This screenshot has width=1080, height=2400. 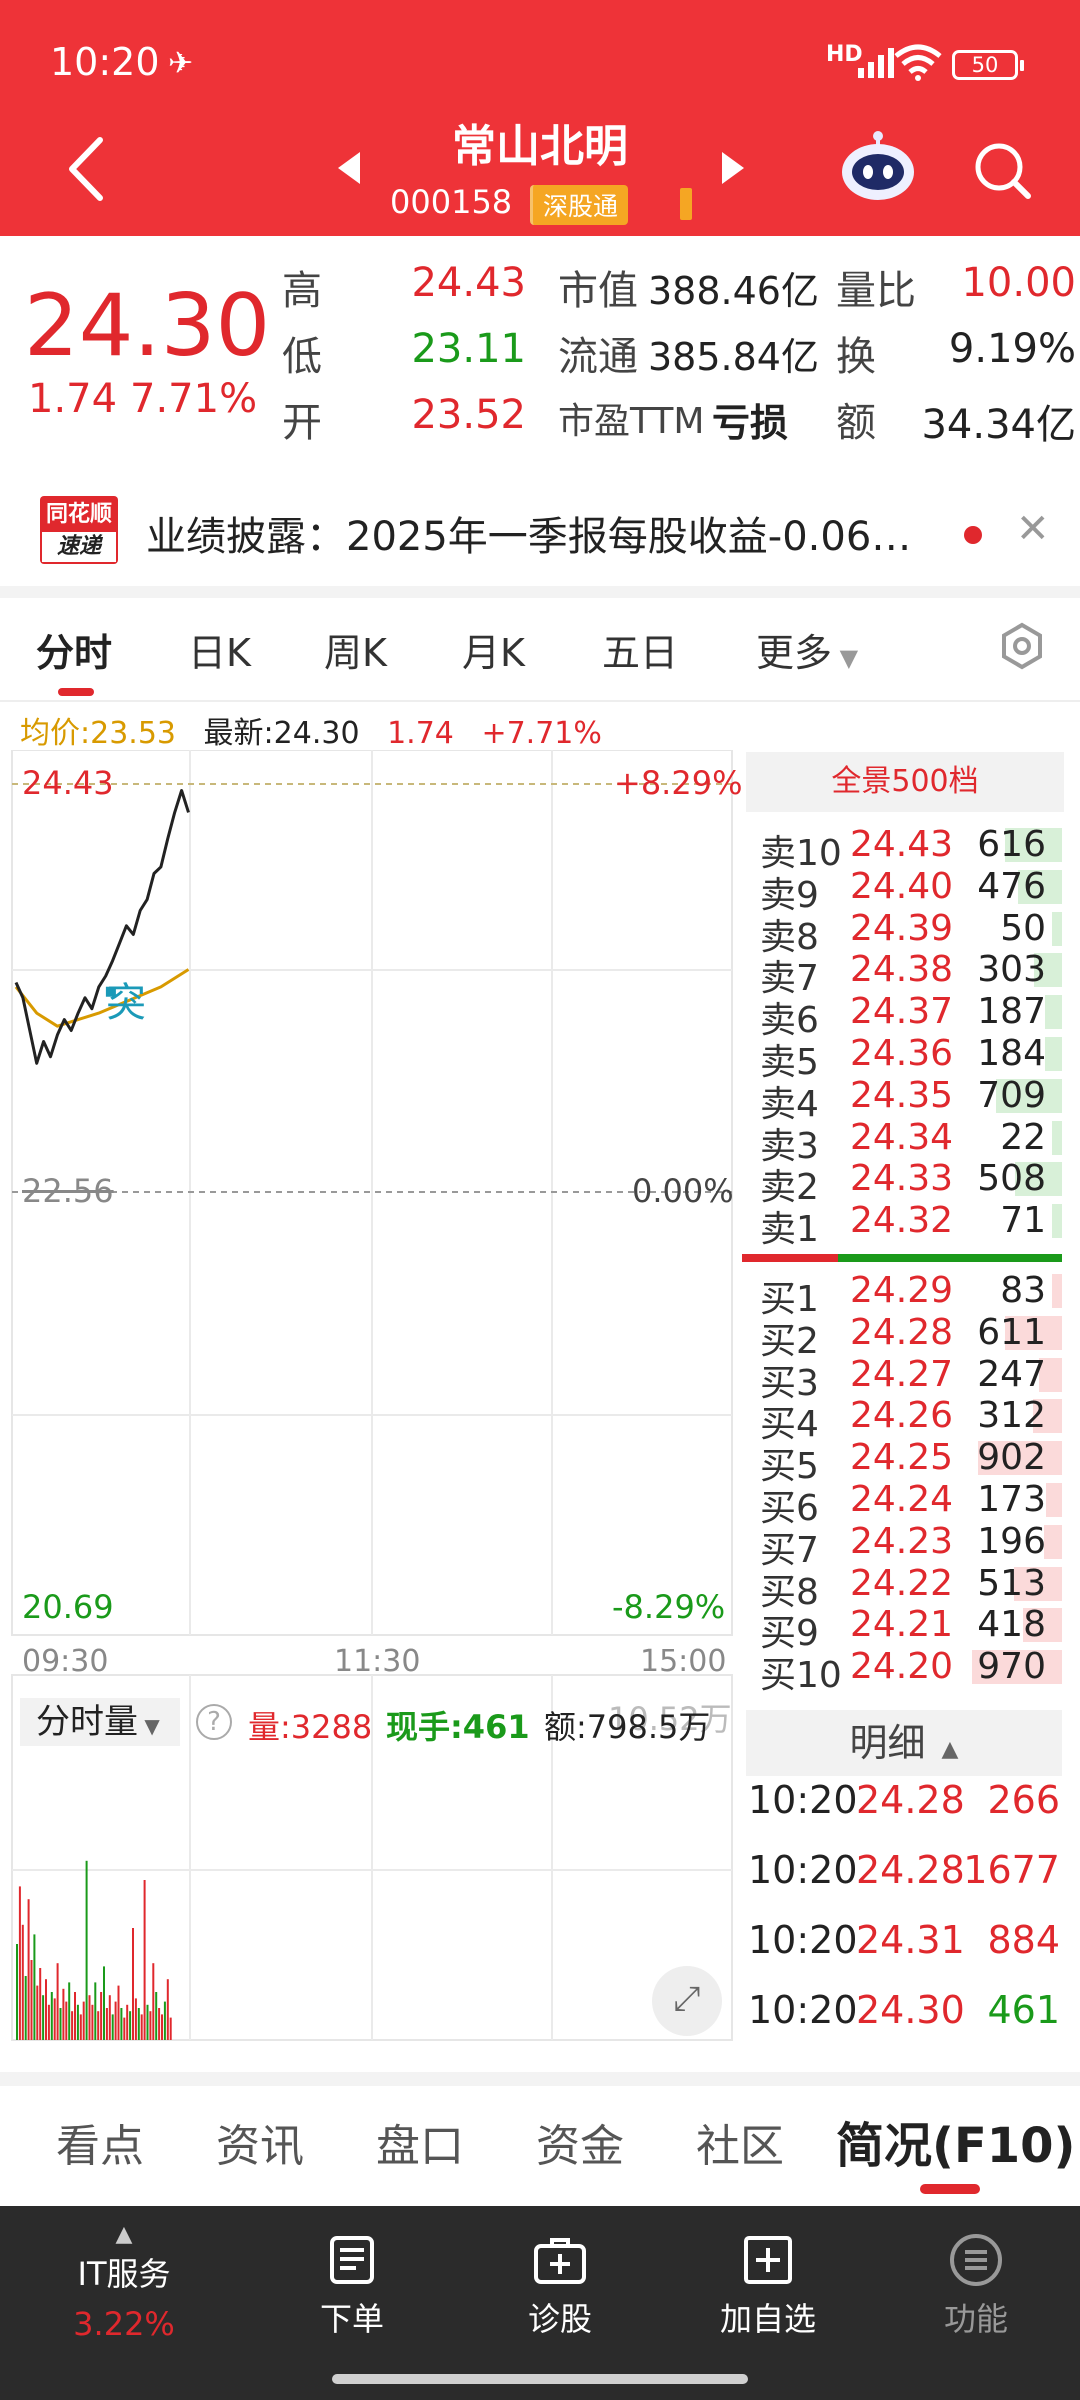 What do you see at coordinates (902, 1290) in the screenshot?
I see `level-price: 24.29` at bounding box center [902, 1290].